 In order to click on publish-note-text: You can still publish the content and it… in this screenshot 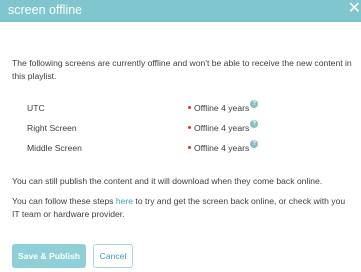, I will do `click(167, 181)`.